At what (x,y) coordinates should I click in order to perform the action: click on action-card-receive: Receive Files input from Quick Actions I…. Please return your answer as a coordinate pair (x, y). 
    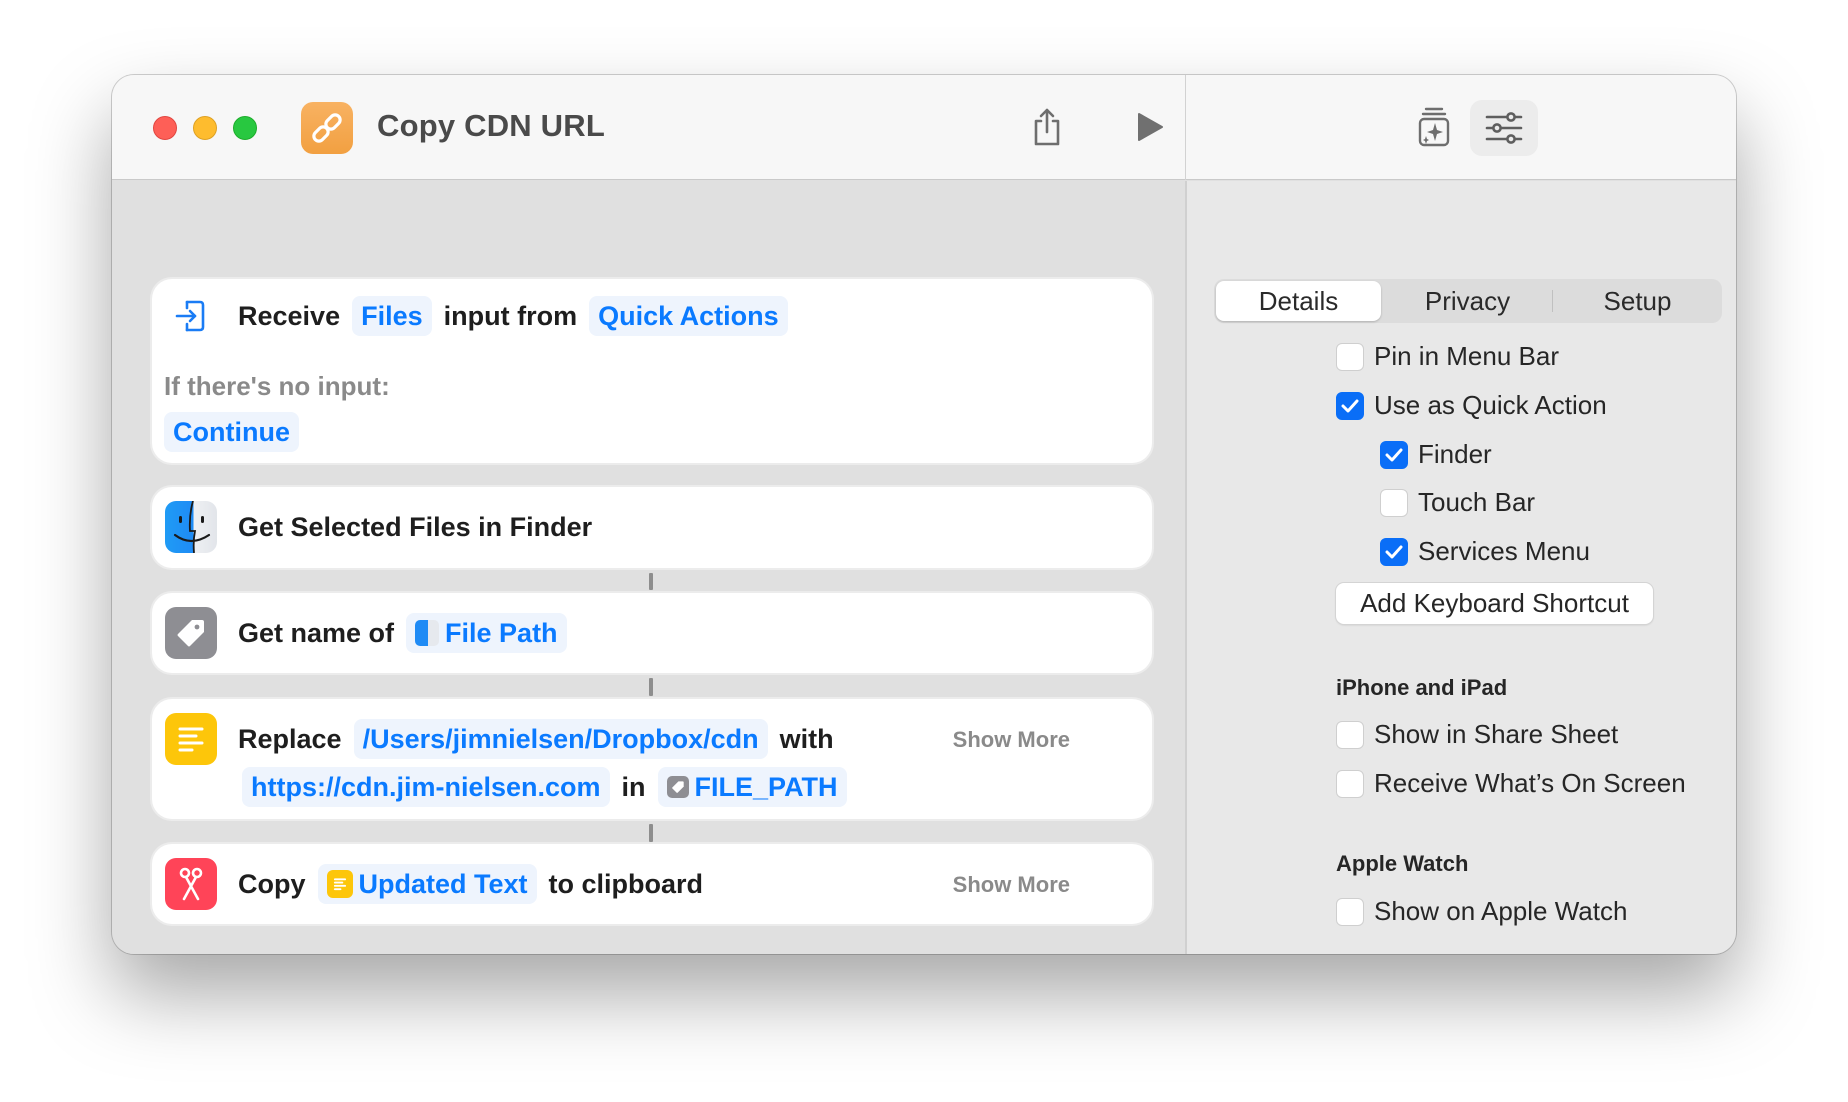
    Looking at the image, I should click on (652, 371).